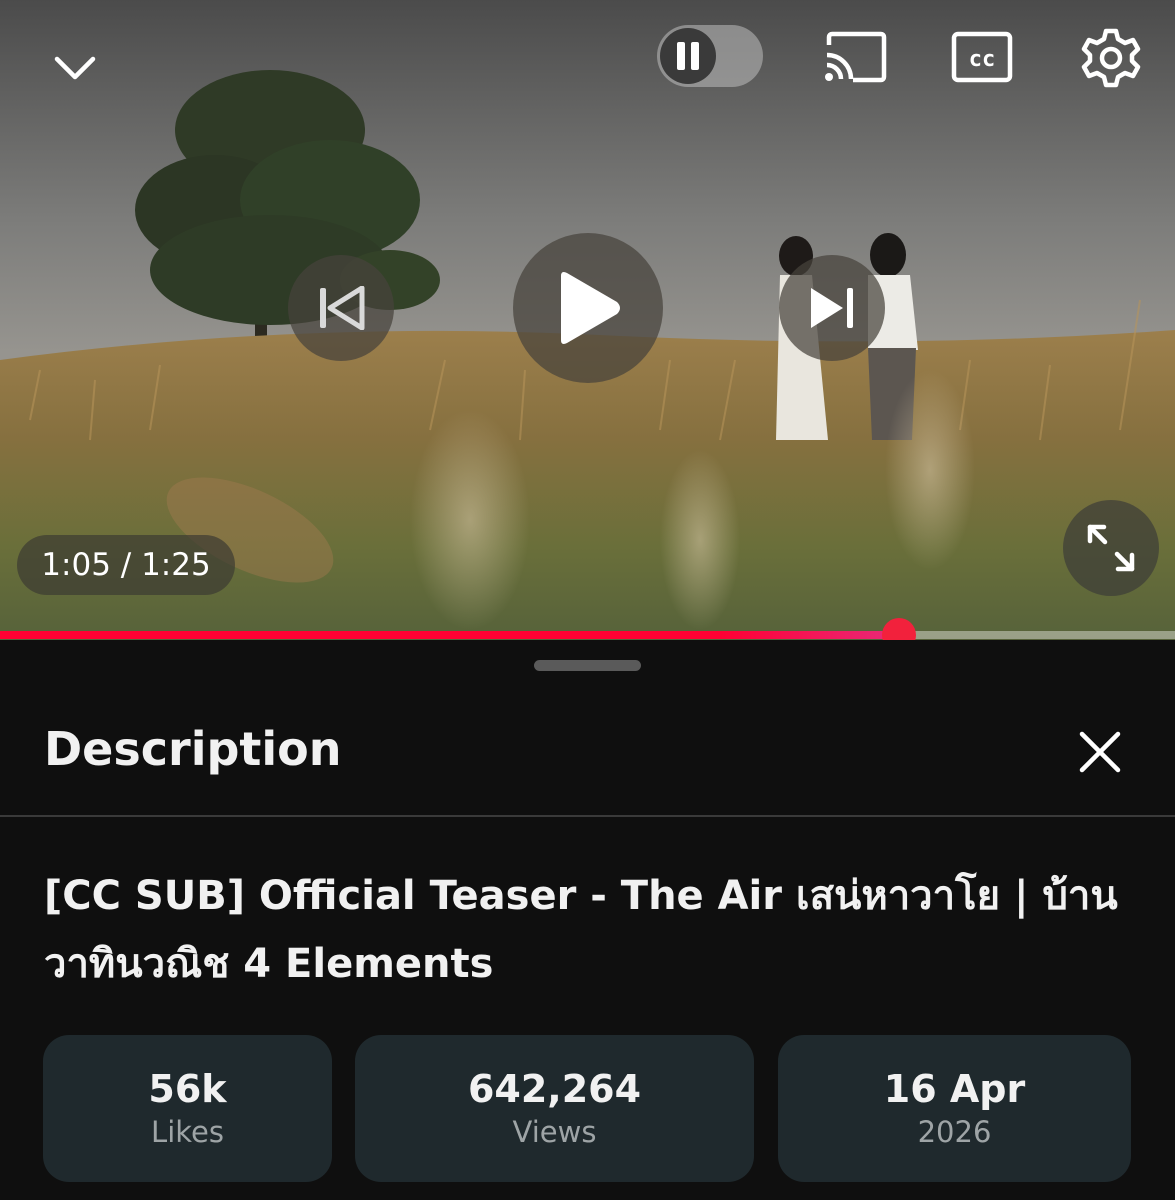  I want to click on sheet-drag-handle, so click(587, 665).